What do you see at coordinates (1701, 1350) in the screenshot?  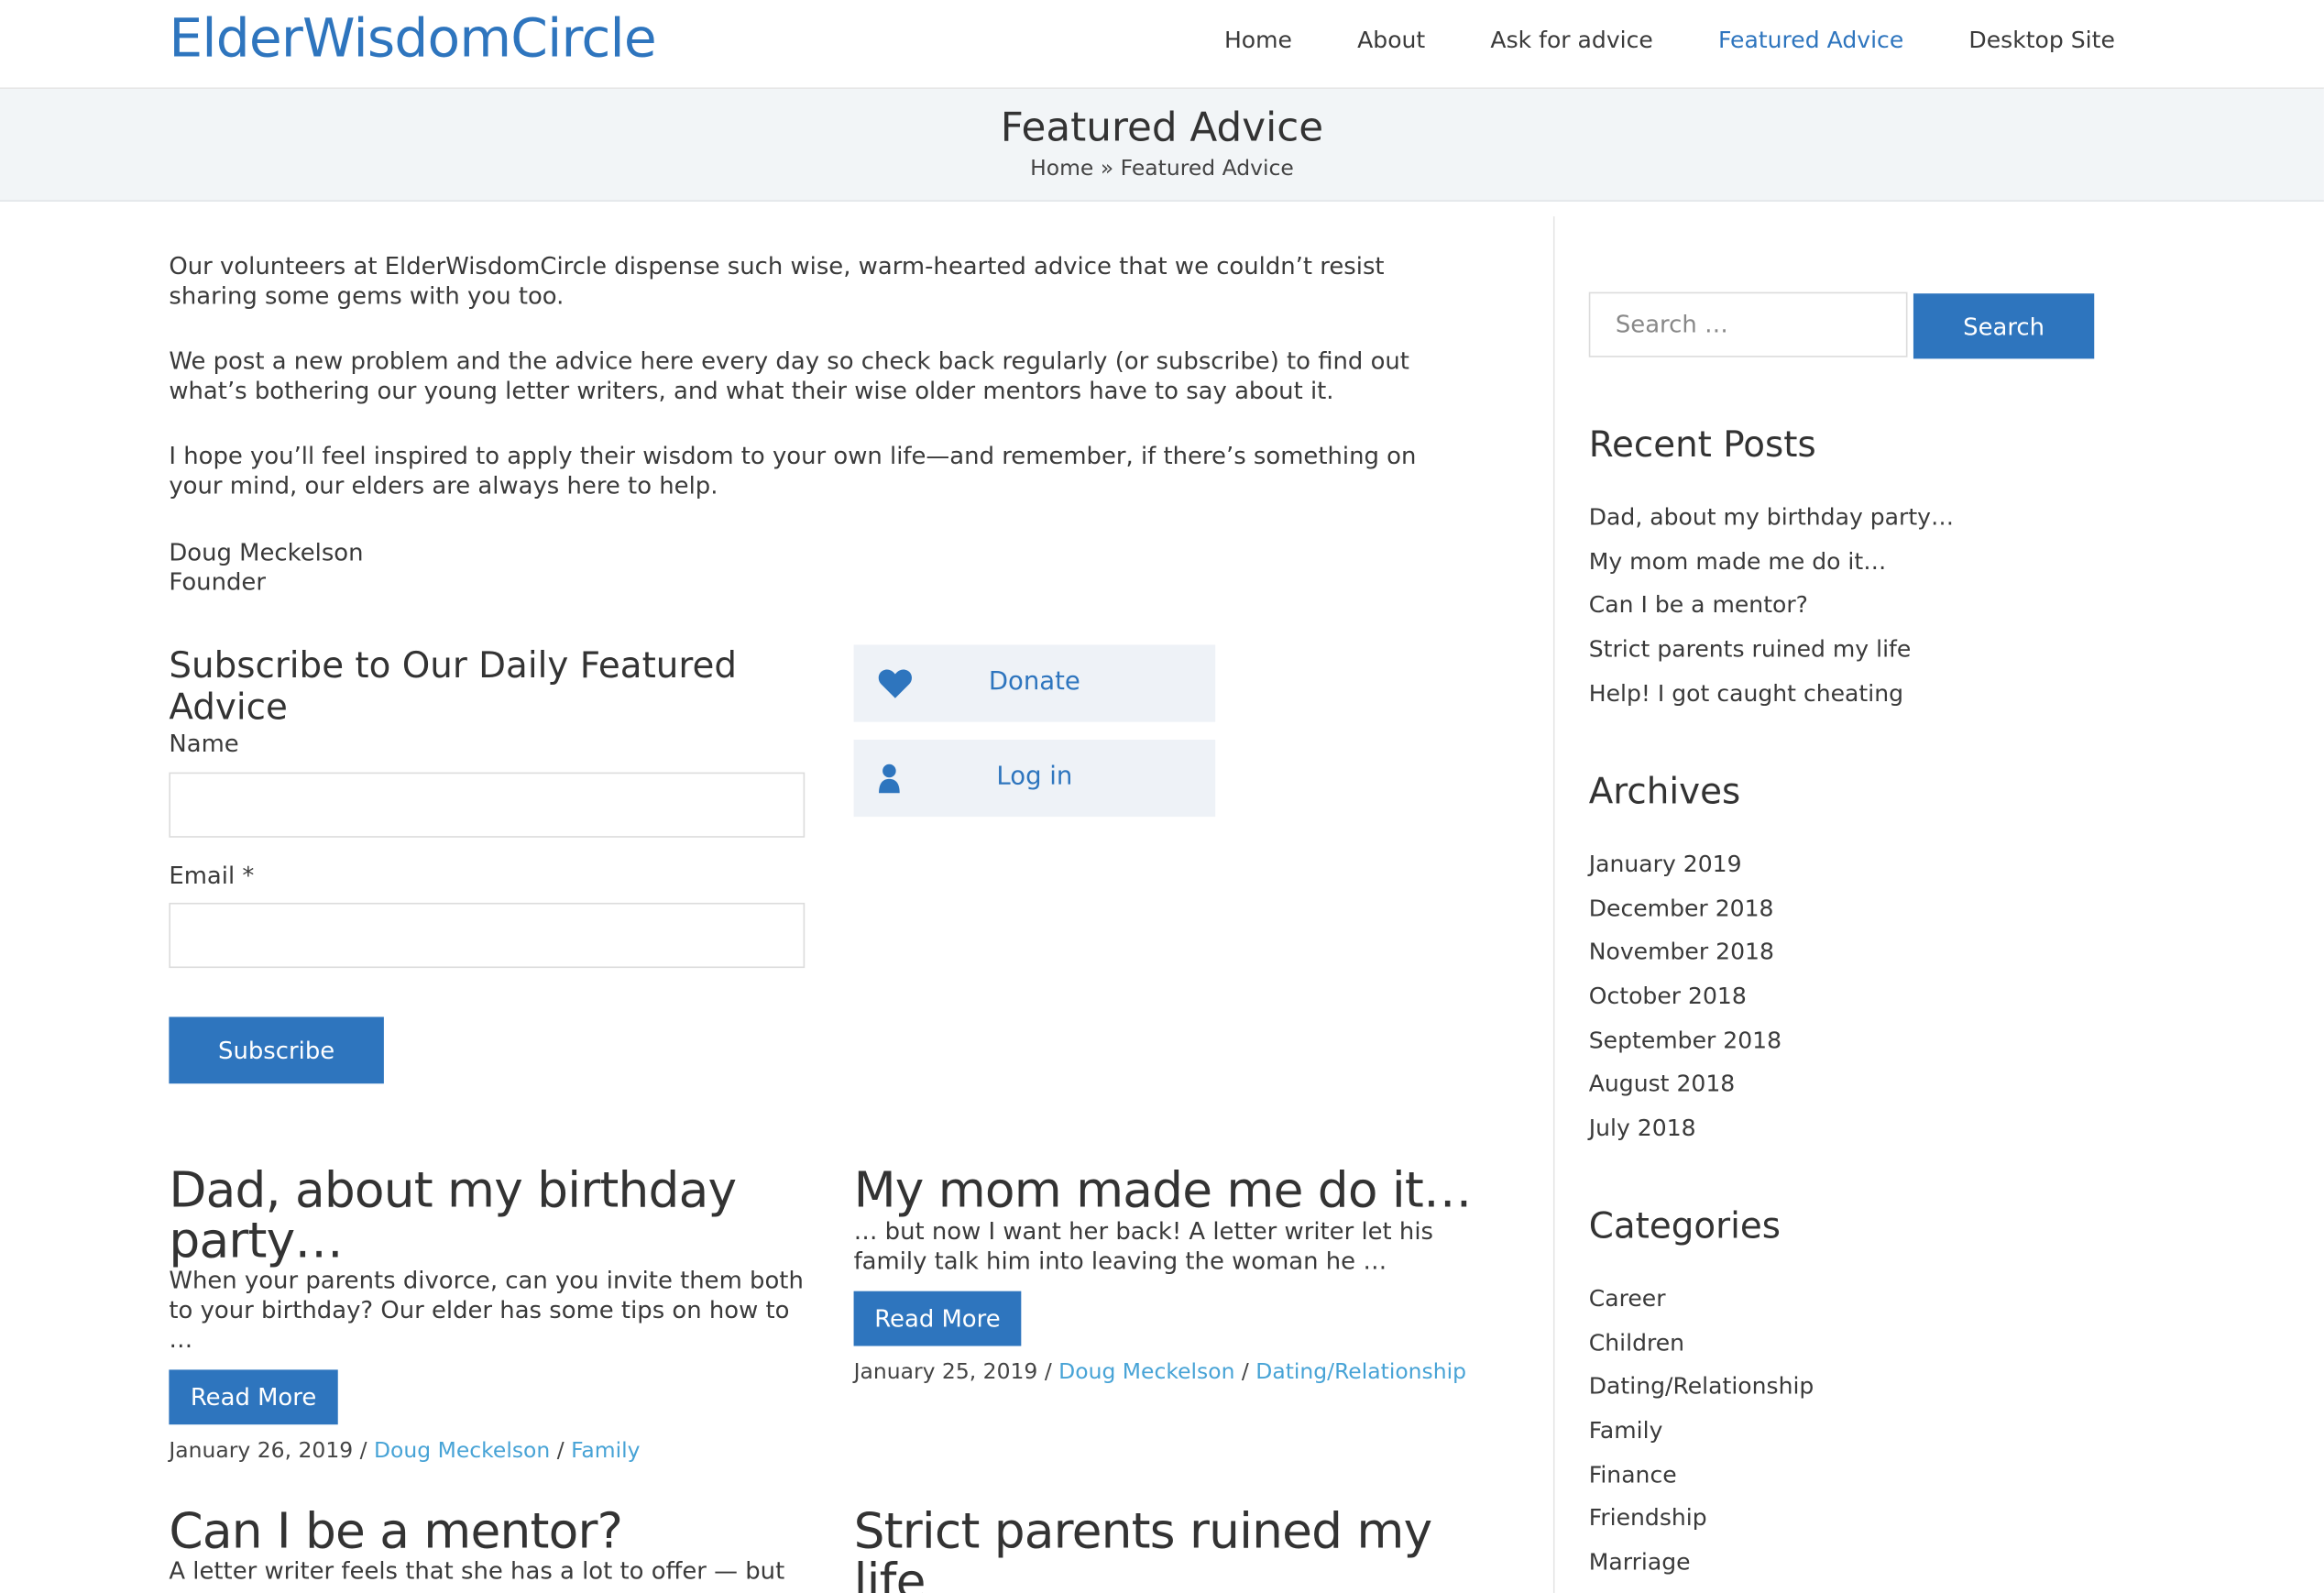 I see `category-link: Children` at bounding box center [1701, 1350].